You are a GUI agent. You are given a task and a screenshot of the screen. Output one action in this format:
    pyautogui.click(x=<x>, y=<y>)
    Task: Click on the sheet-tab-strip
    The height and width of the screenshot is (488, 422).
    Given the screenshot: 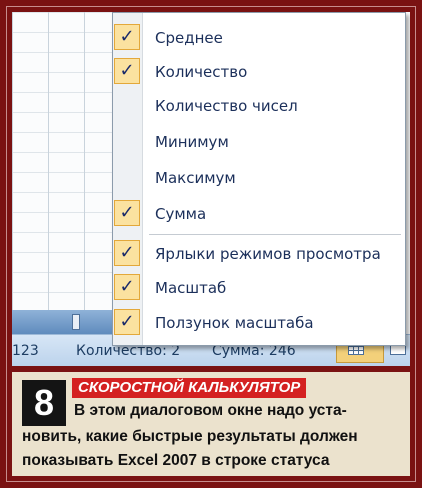 What is the action you would take?
    pyautogui.click(x=62, y=322)
    